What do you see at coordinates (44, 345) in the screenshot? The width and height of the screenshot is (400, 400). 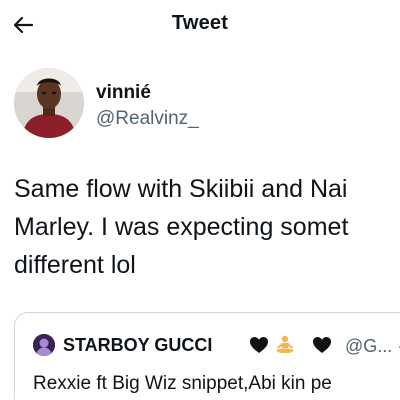 I see `quoted-author-avatar` at bounding box center [44, 345].